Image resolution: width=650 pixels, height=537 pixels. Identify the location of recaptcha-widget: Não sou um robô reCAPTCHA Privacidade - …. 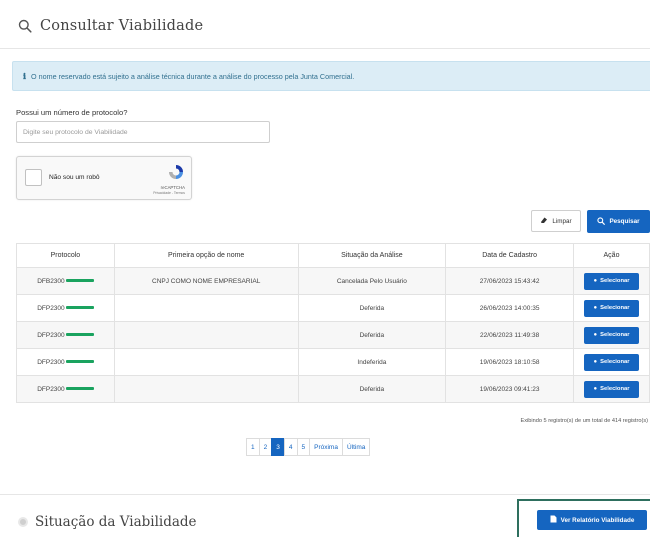
(104, 178).